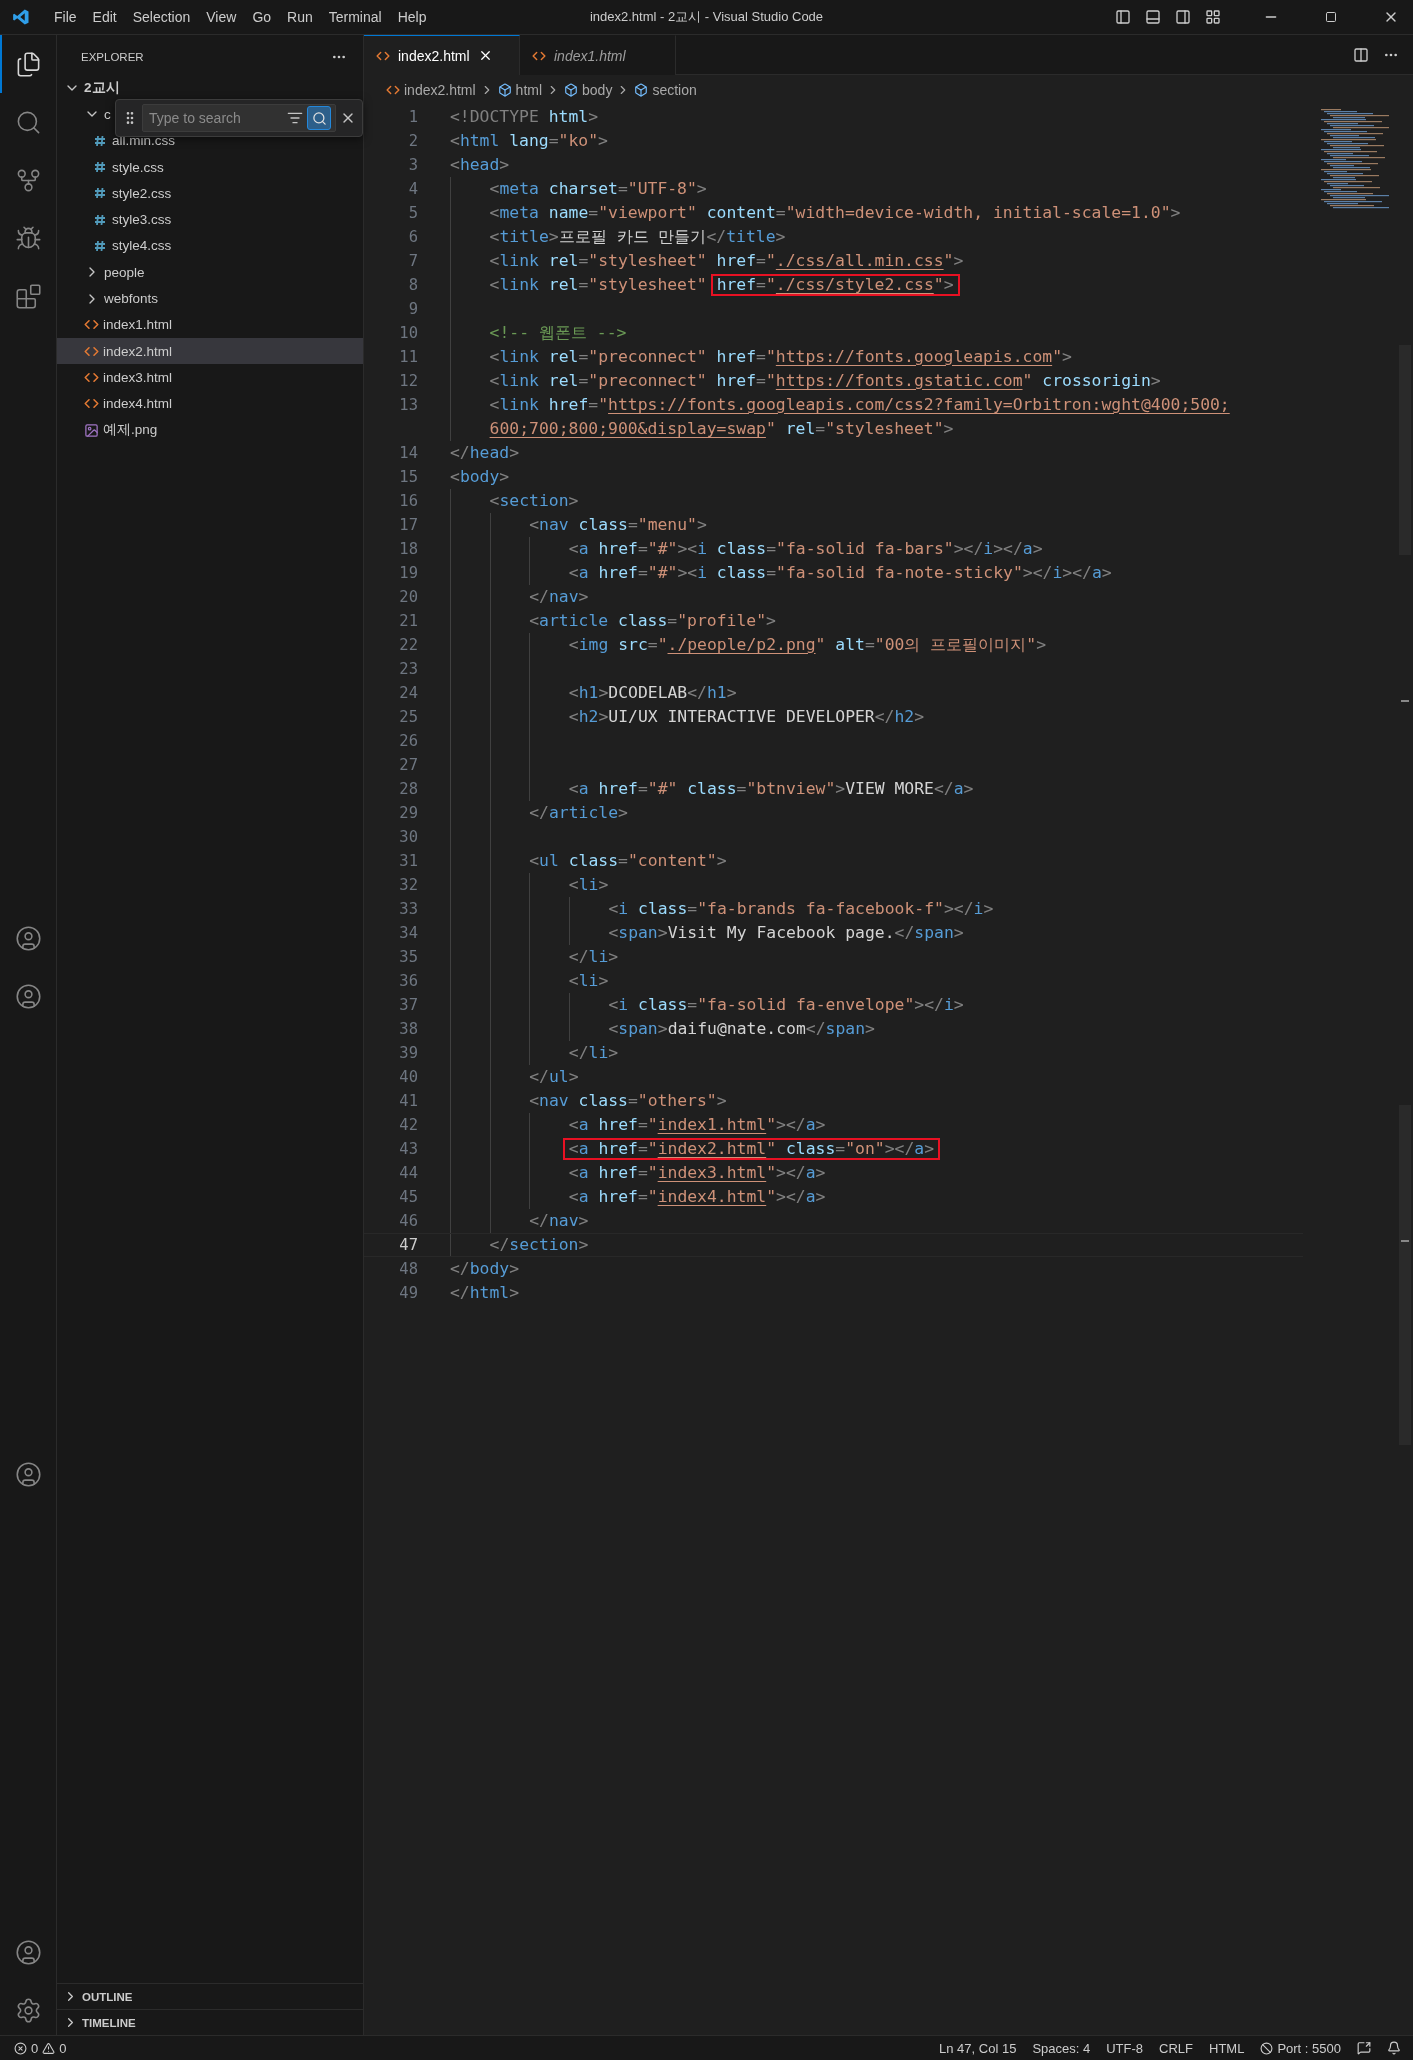 The image size is (1413, 2060). Describe the element at coordinates (35, 2048) in the screenshot. I see `error-count: 0` at that location.